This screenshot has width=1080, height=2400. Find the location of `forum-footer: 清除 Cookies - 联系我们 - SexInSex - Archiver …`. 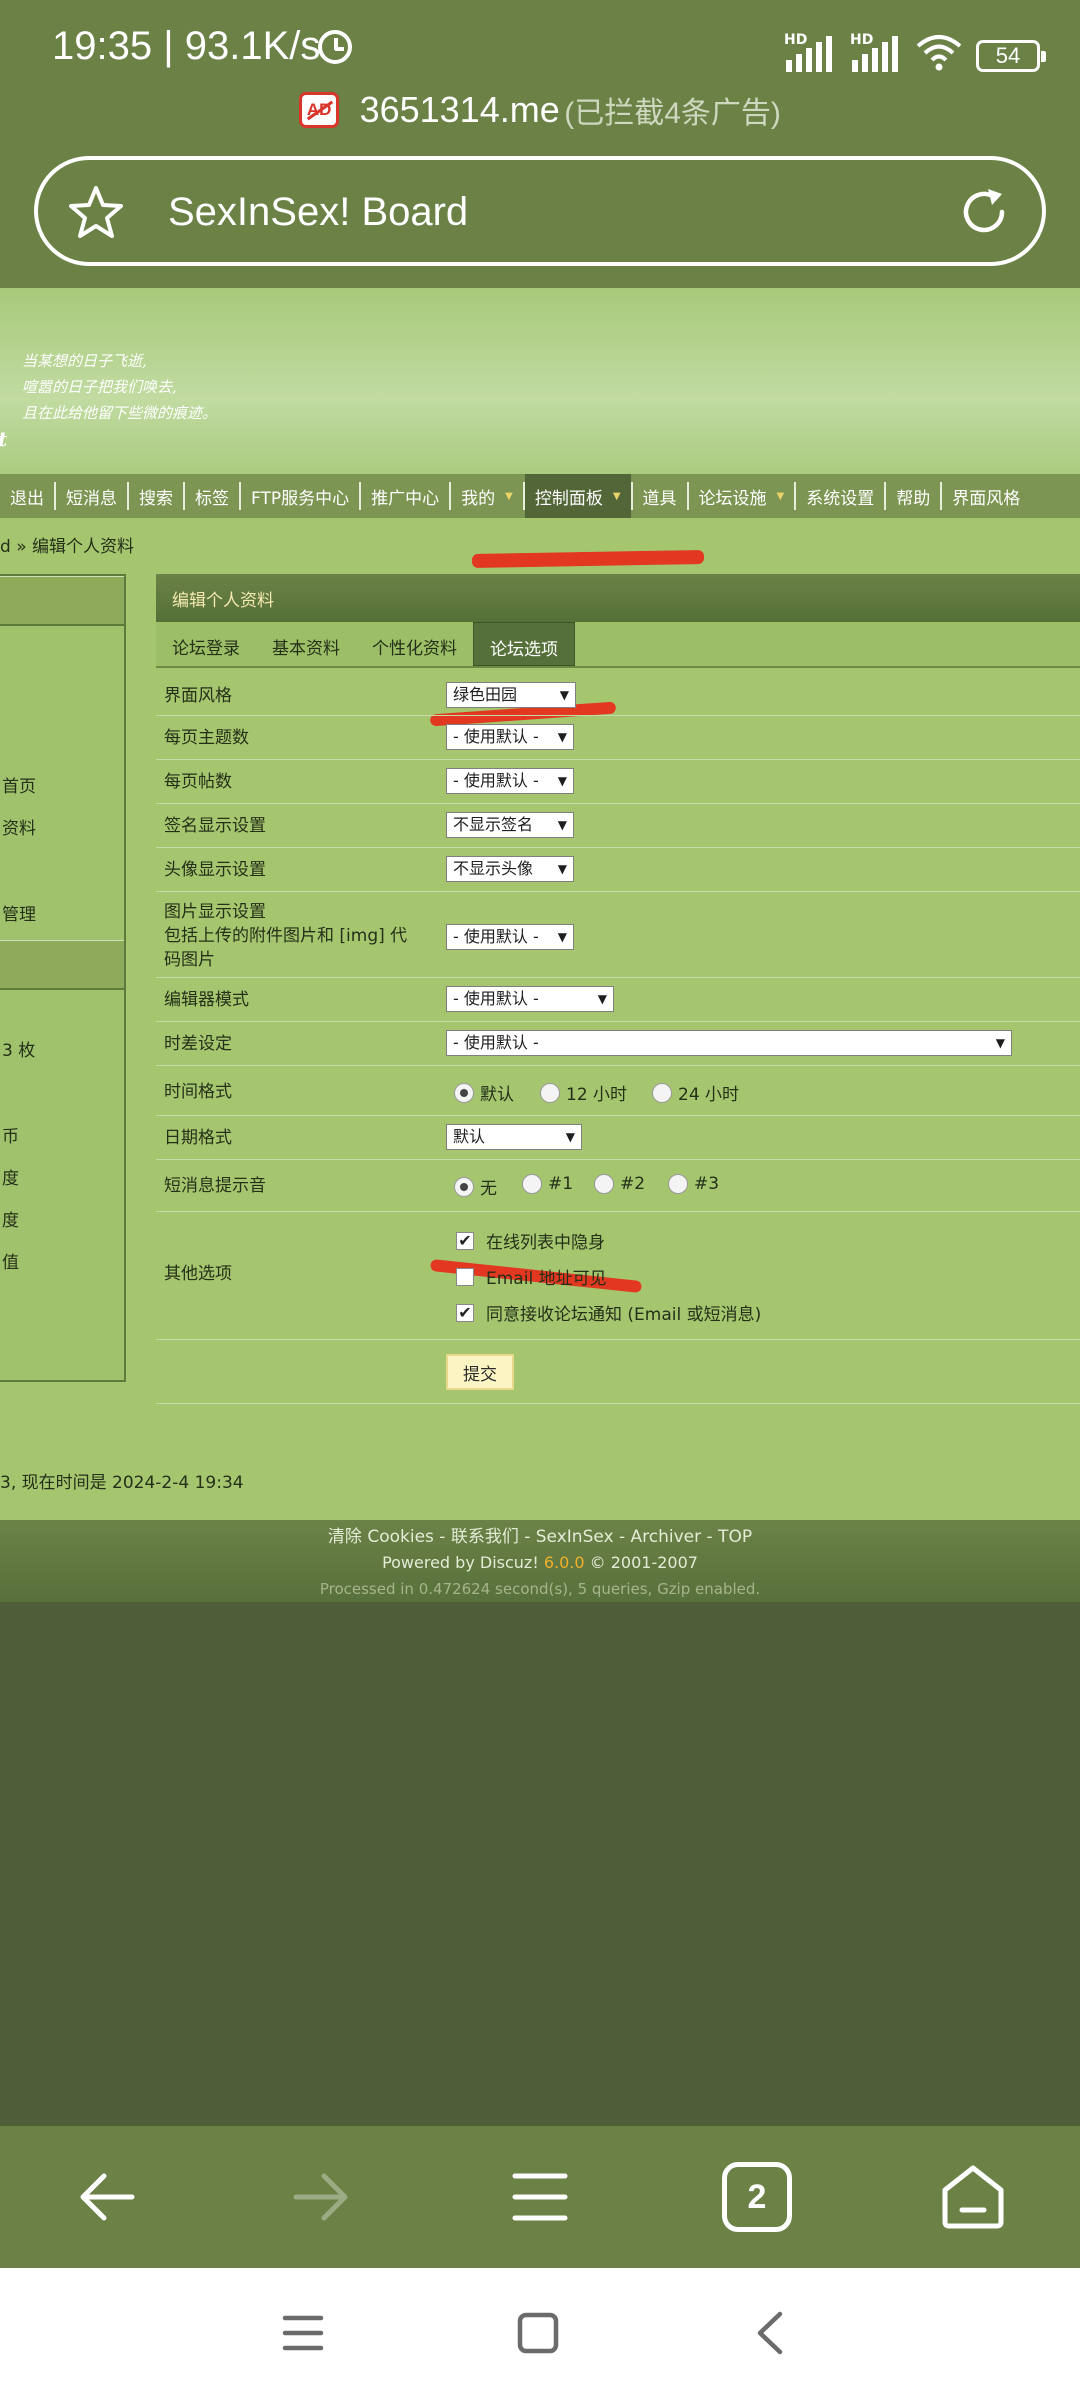

forum-footer: 清除 Cookies - 联系我们 - SexInSex - Archiver … is located at coordinates (540, 1561).